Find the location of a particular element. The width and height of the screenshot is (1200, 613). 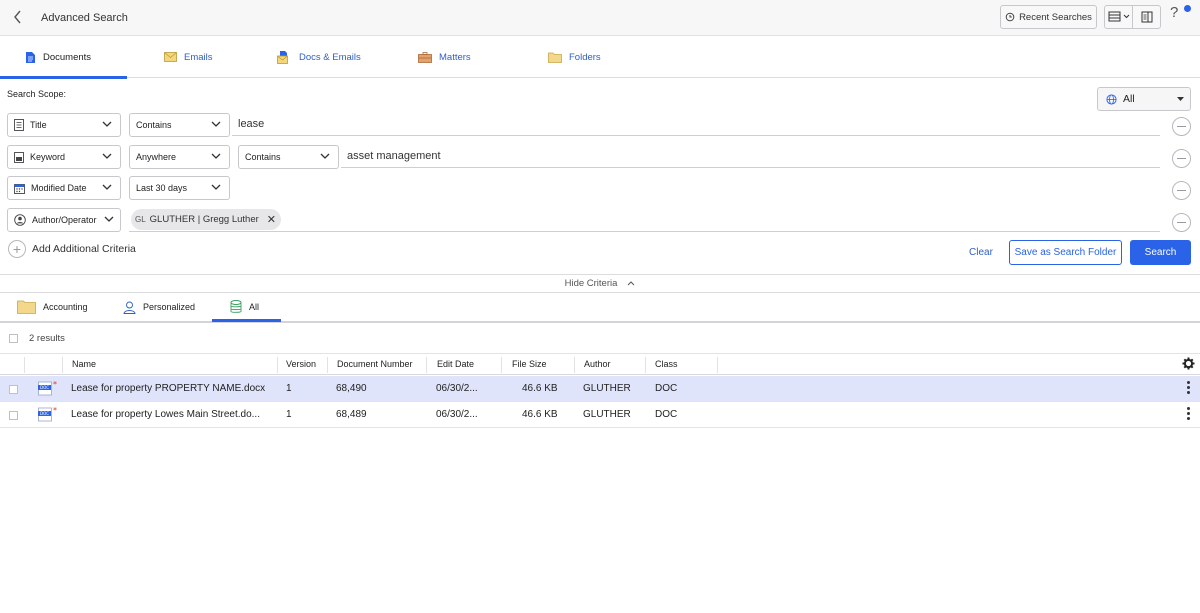

author-chip: GL GLUTHER | Gregg Luther ✕ is located at coordinates (206, 219).